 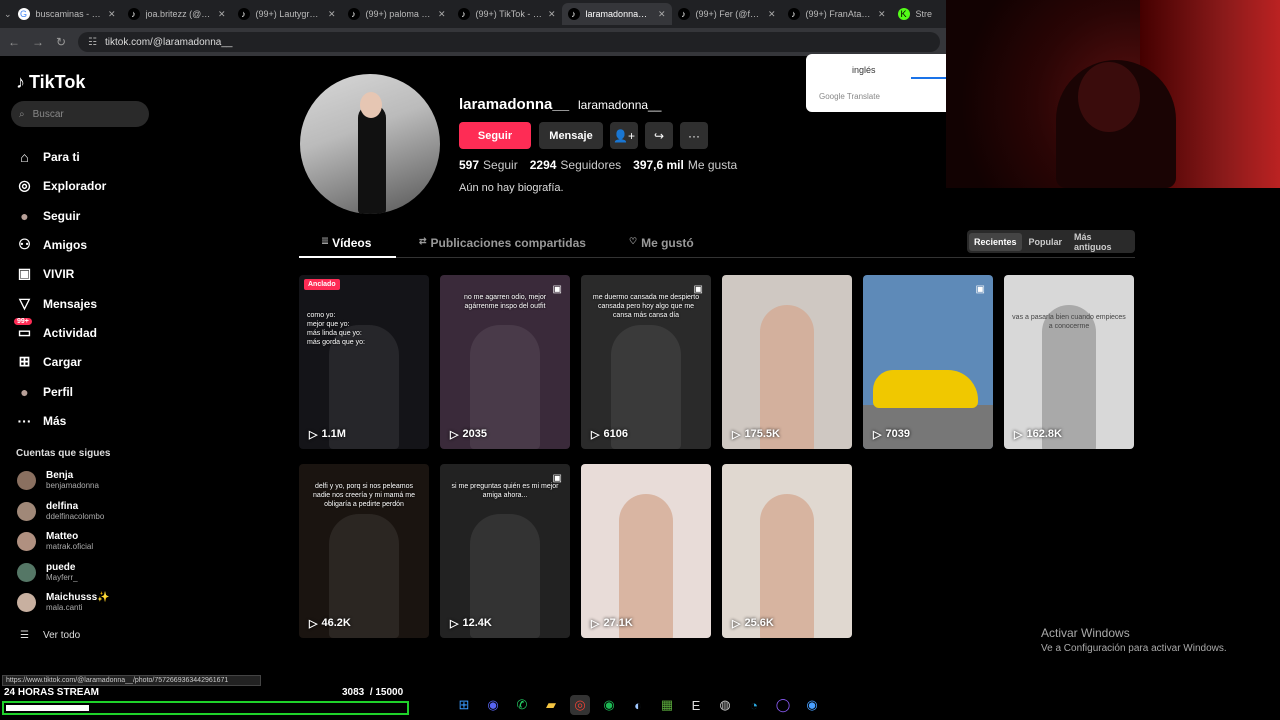 What do you see at coordinates (509, 42) in the screenshot?
I see `url-bar: ☷ tiktok.com/@laramadonna__` at bounding box center [509, 42].